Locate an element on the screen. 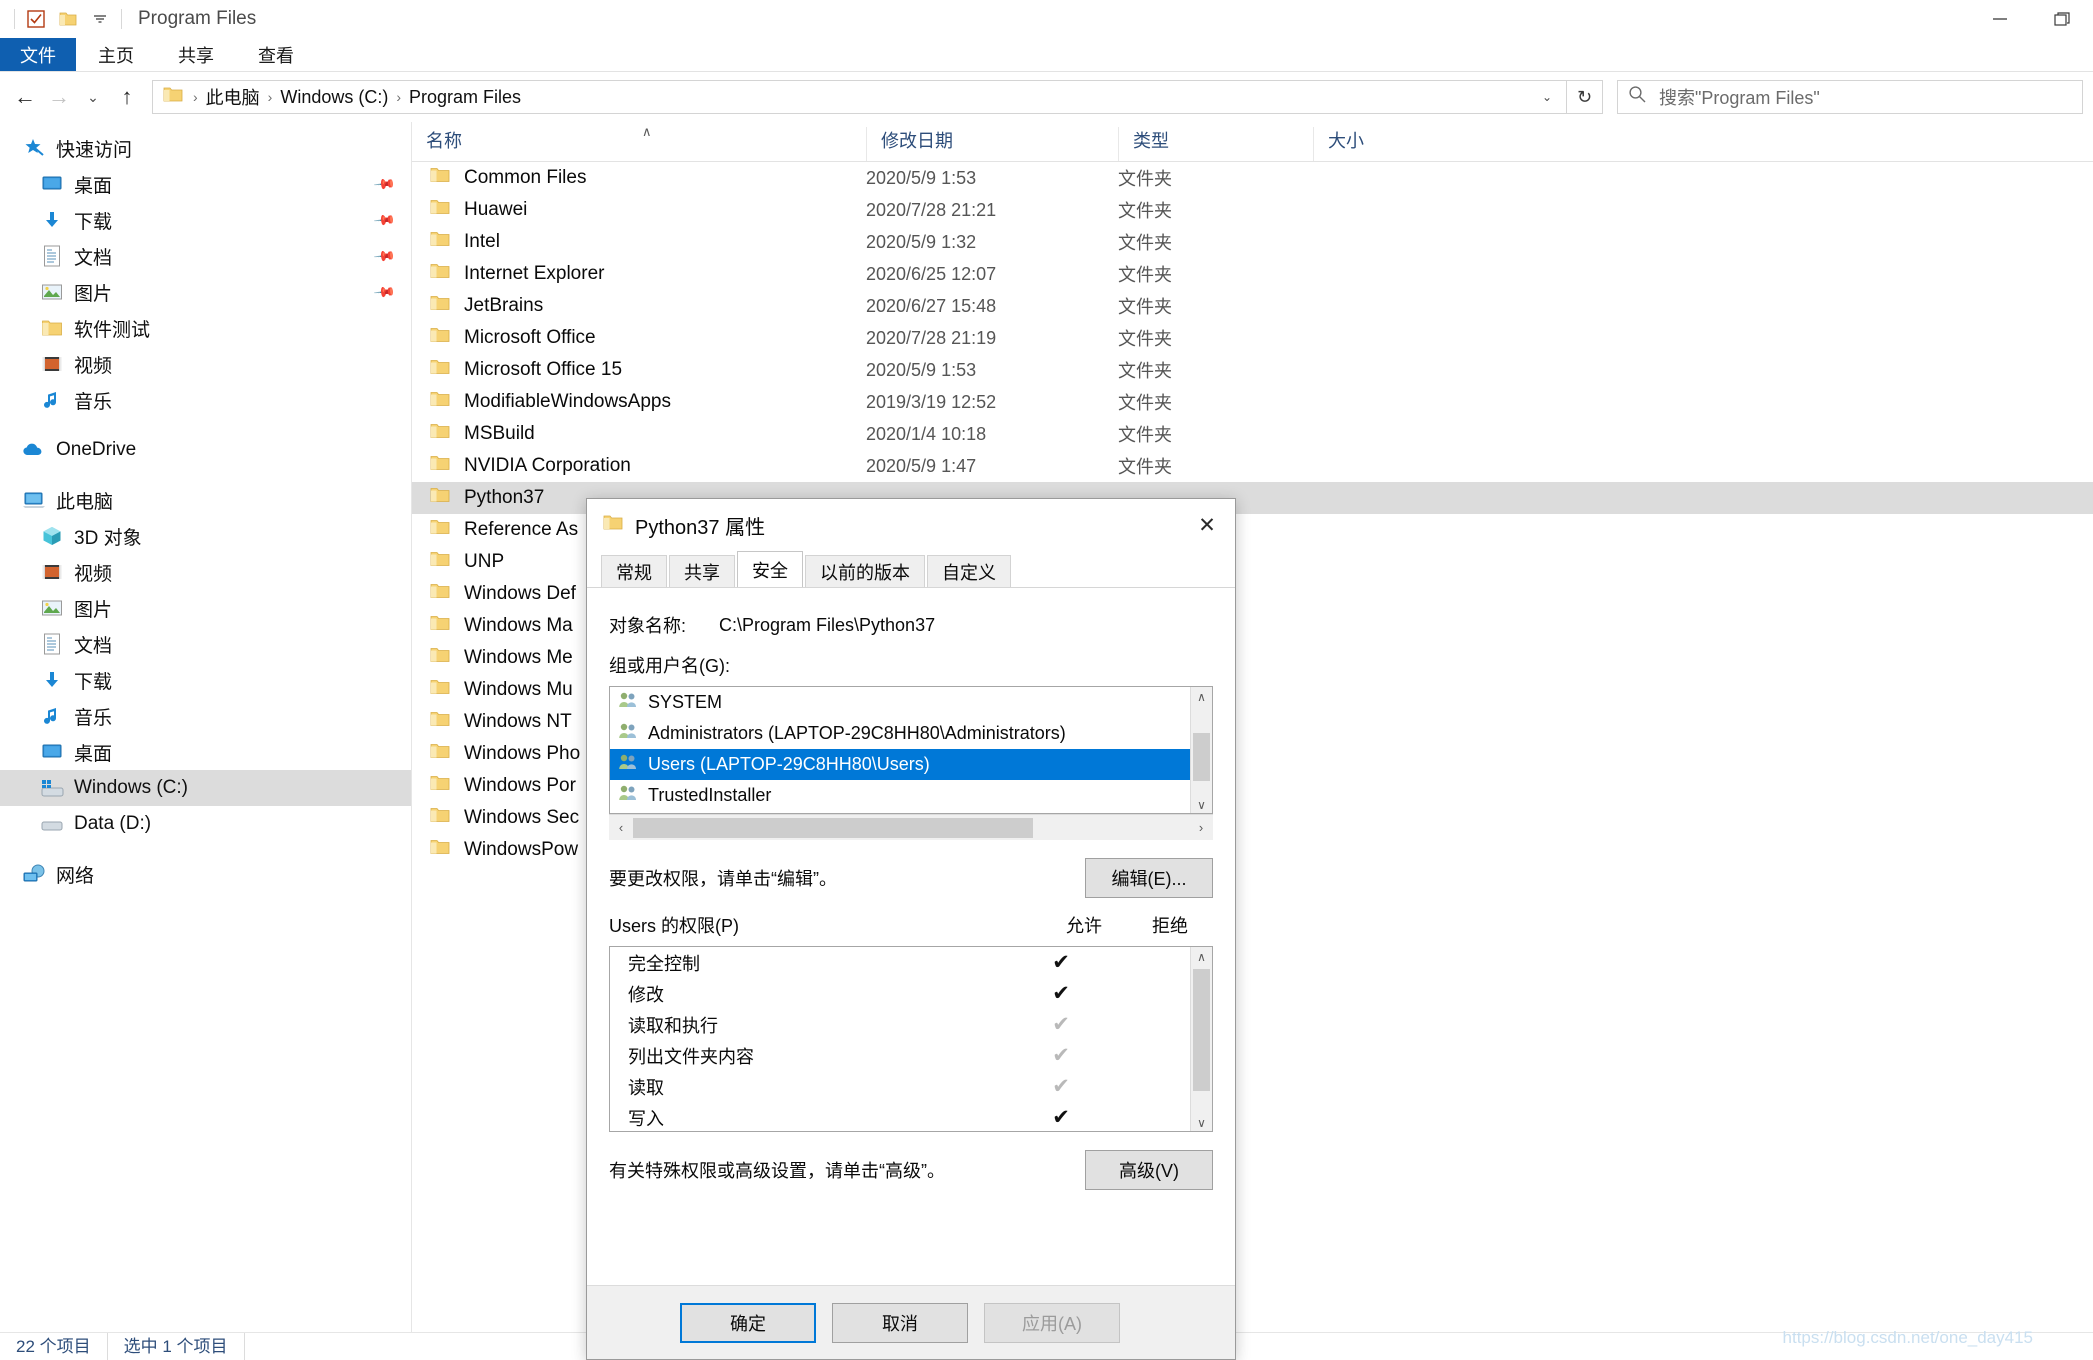 The height and width of the screenshot is (1360, 2093). sidebar-item-documents: 文档 📌 is located at coordinates (205, 256).